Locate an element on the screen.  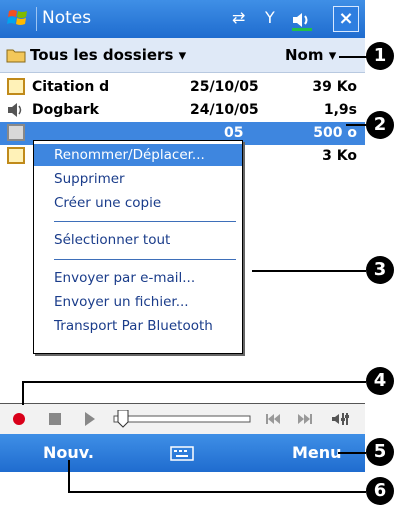
menu-item-select-all: Sélectionner tout is located at coordinates (138, 240).